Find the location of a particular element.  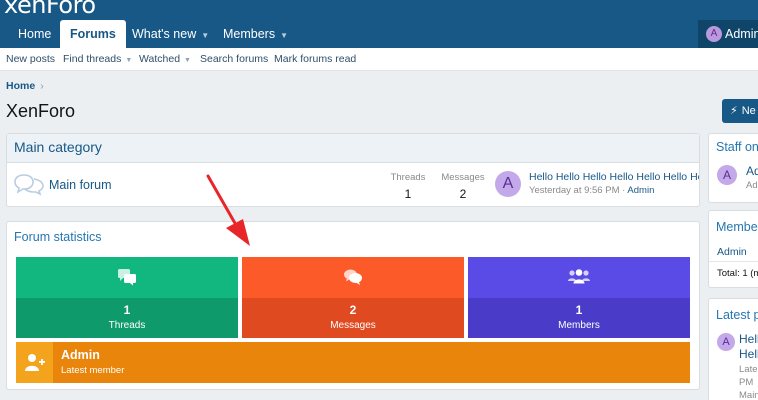

members-stat-tile: 1 Members is located at coordinates (579, 297).